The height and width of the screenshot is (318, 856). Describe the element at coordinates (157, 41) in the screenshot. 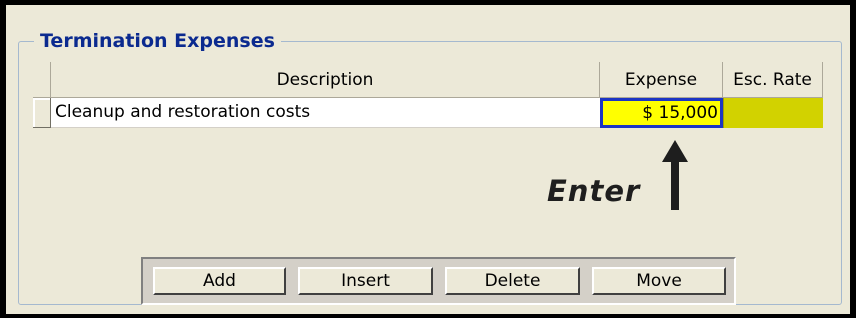

I see `group-title: Termination Expenses` at that location.